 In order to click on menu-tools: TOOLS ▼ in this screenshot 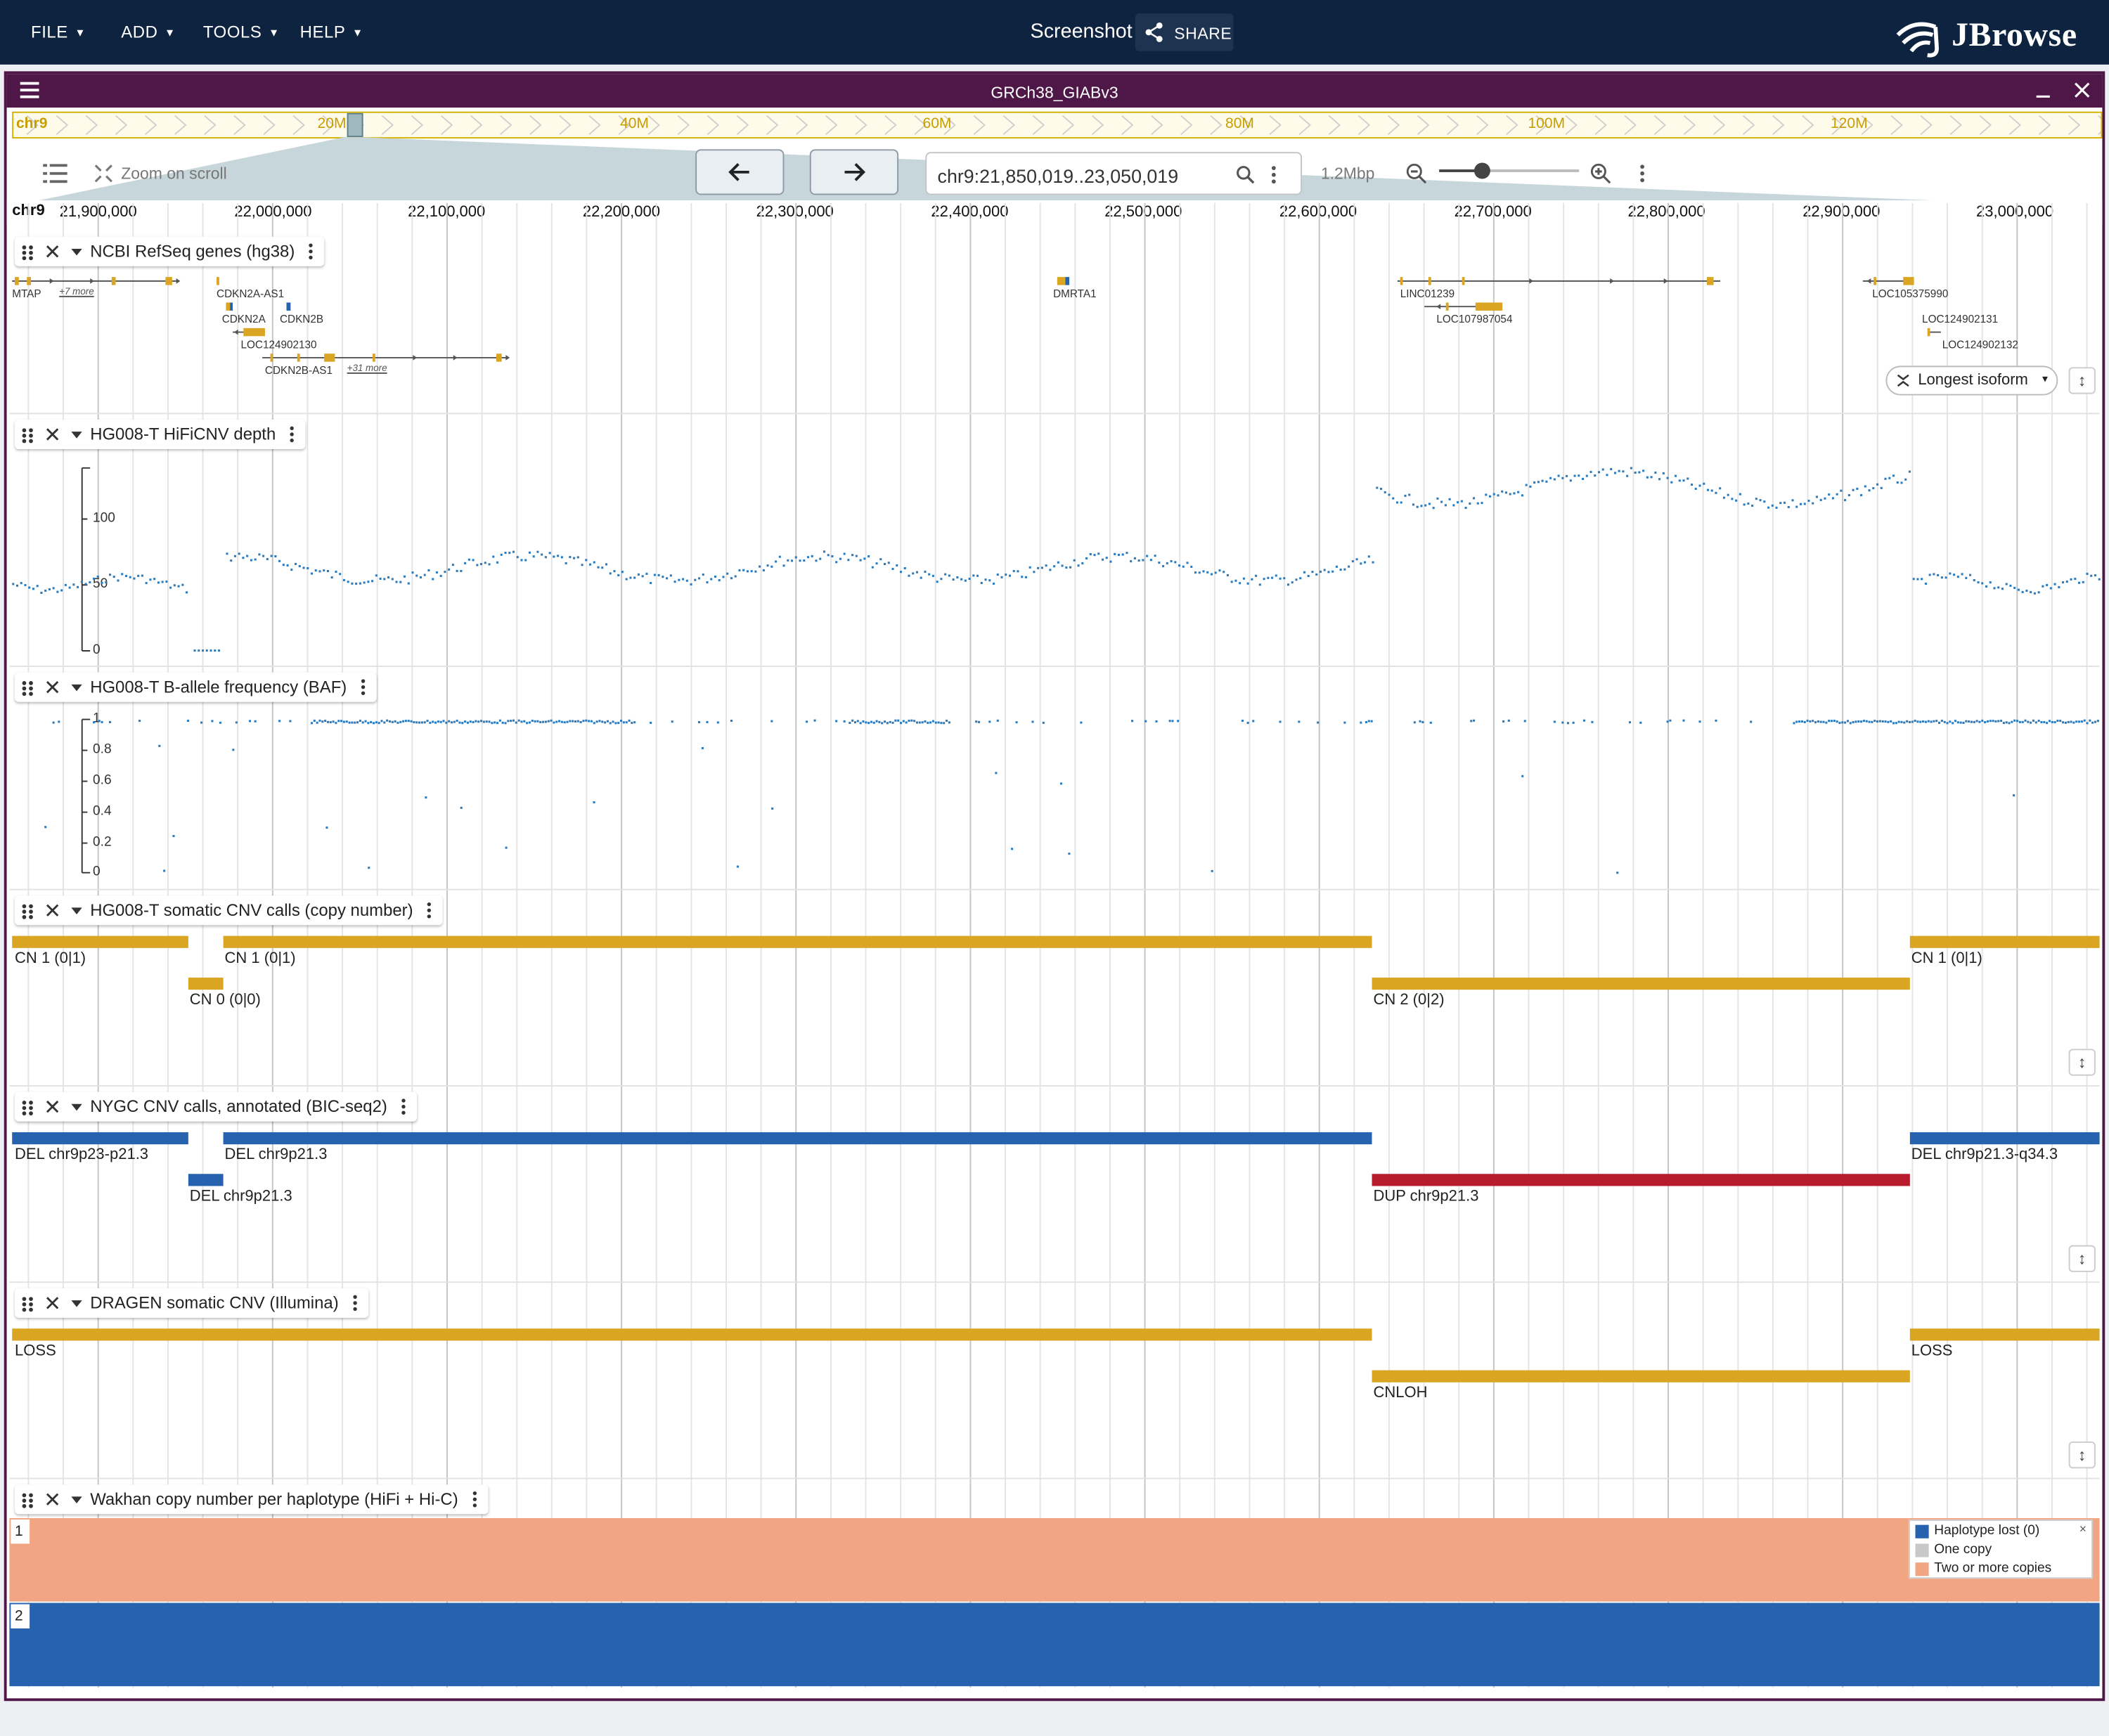, I will do `click(241, 32)`.